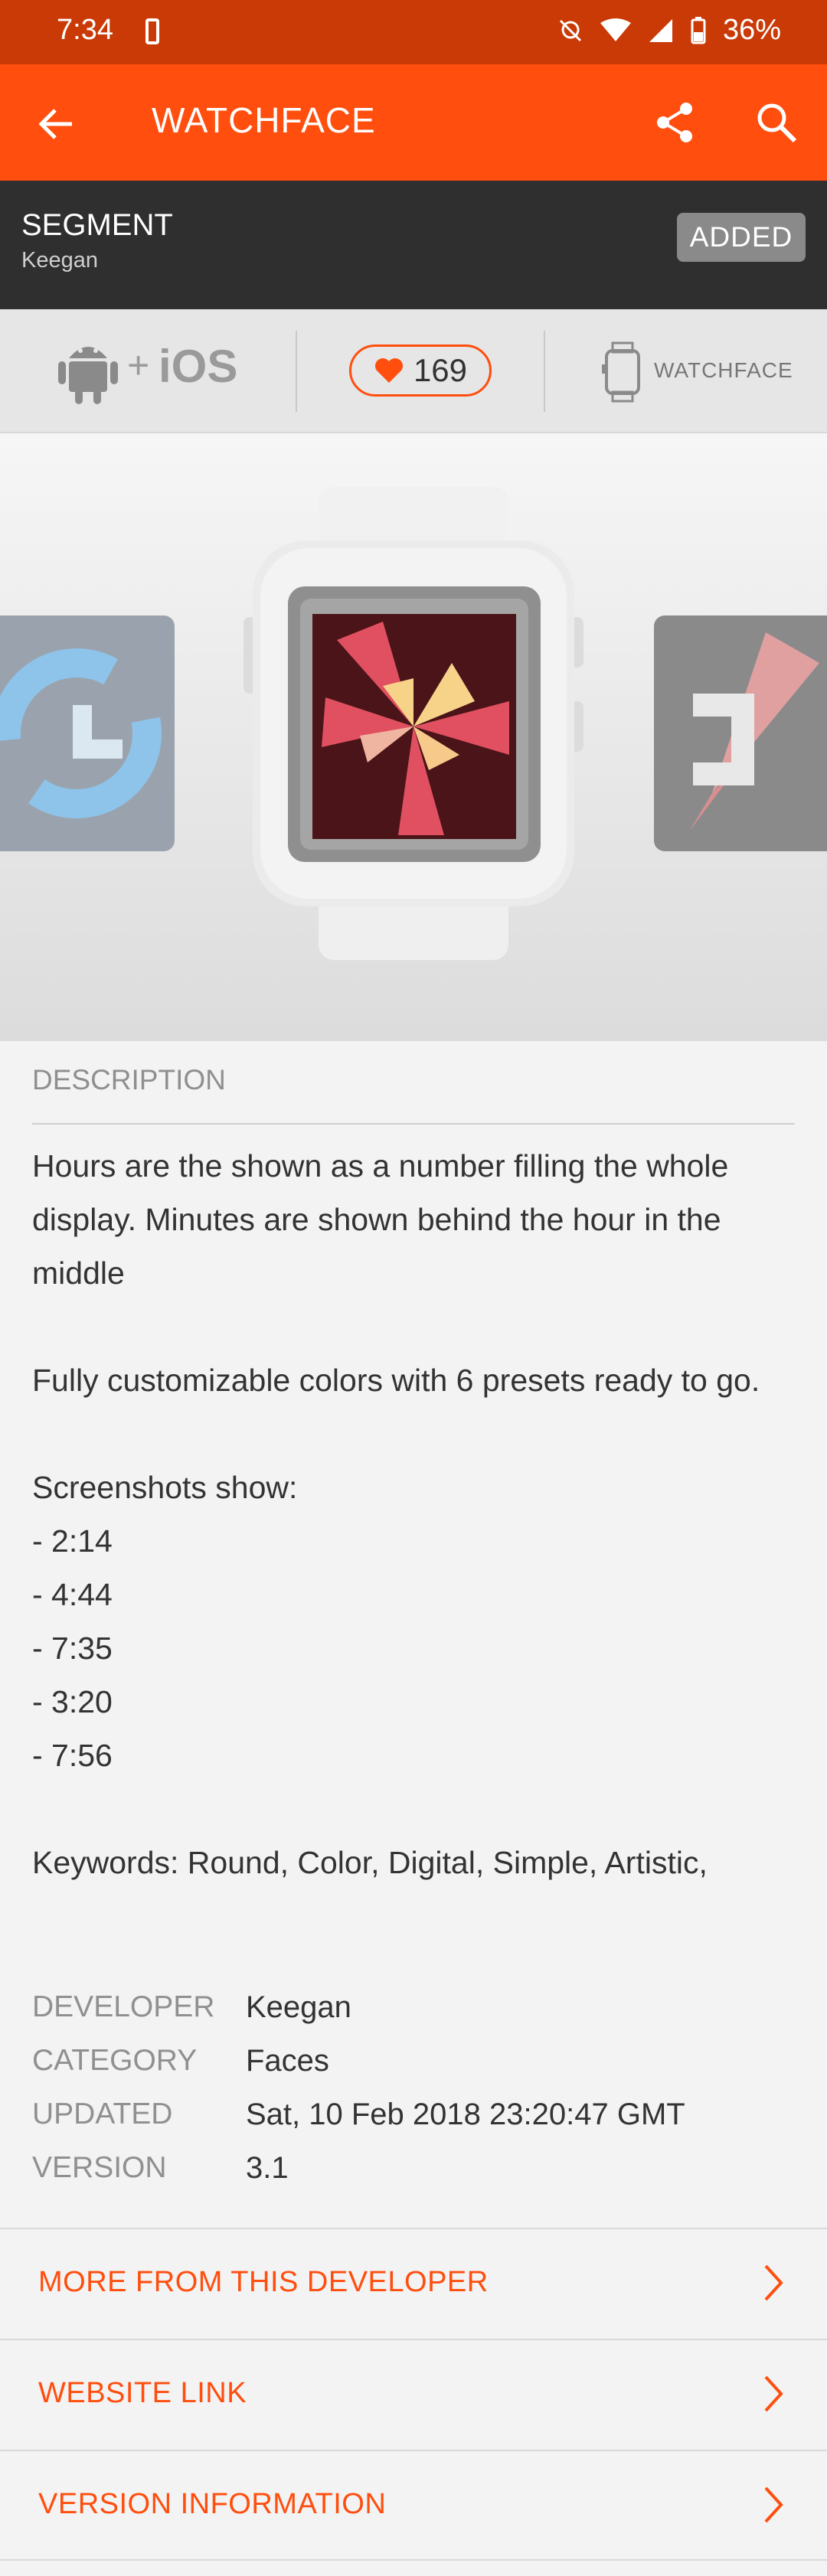  Describe the element at coordinates (88, 375) in the screenshot. I see `android-icon` at that location.